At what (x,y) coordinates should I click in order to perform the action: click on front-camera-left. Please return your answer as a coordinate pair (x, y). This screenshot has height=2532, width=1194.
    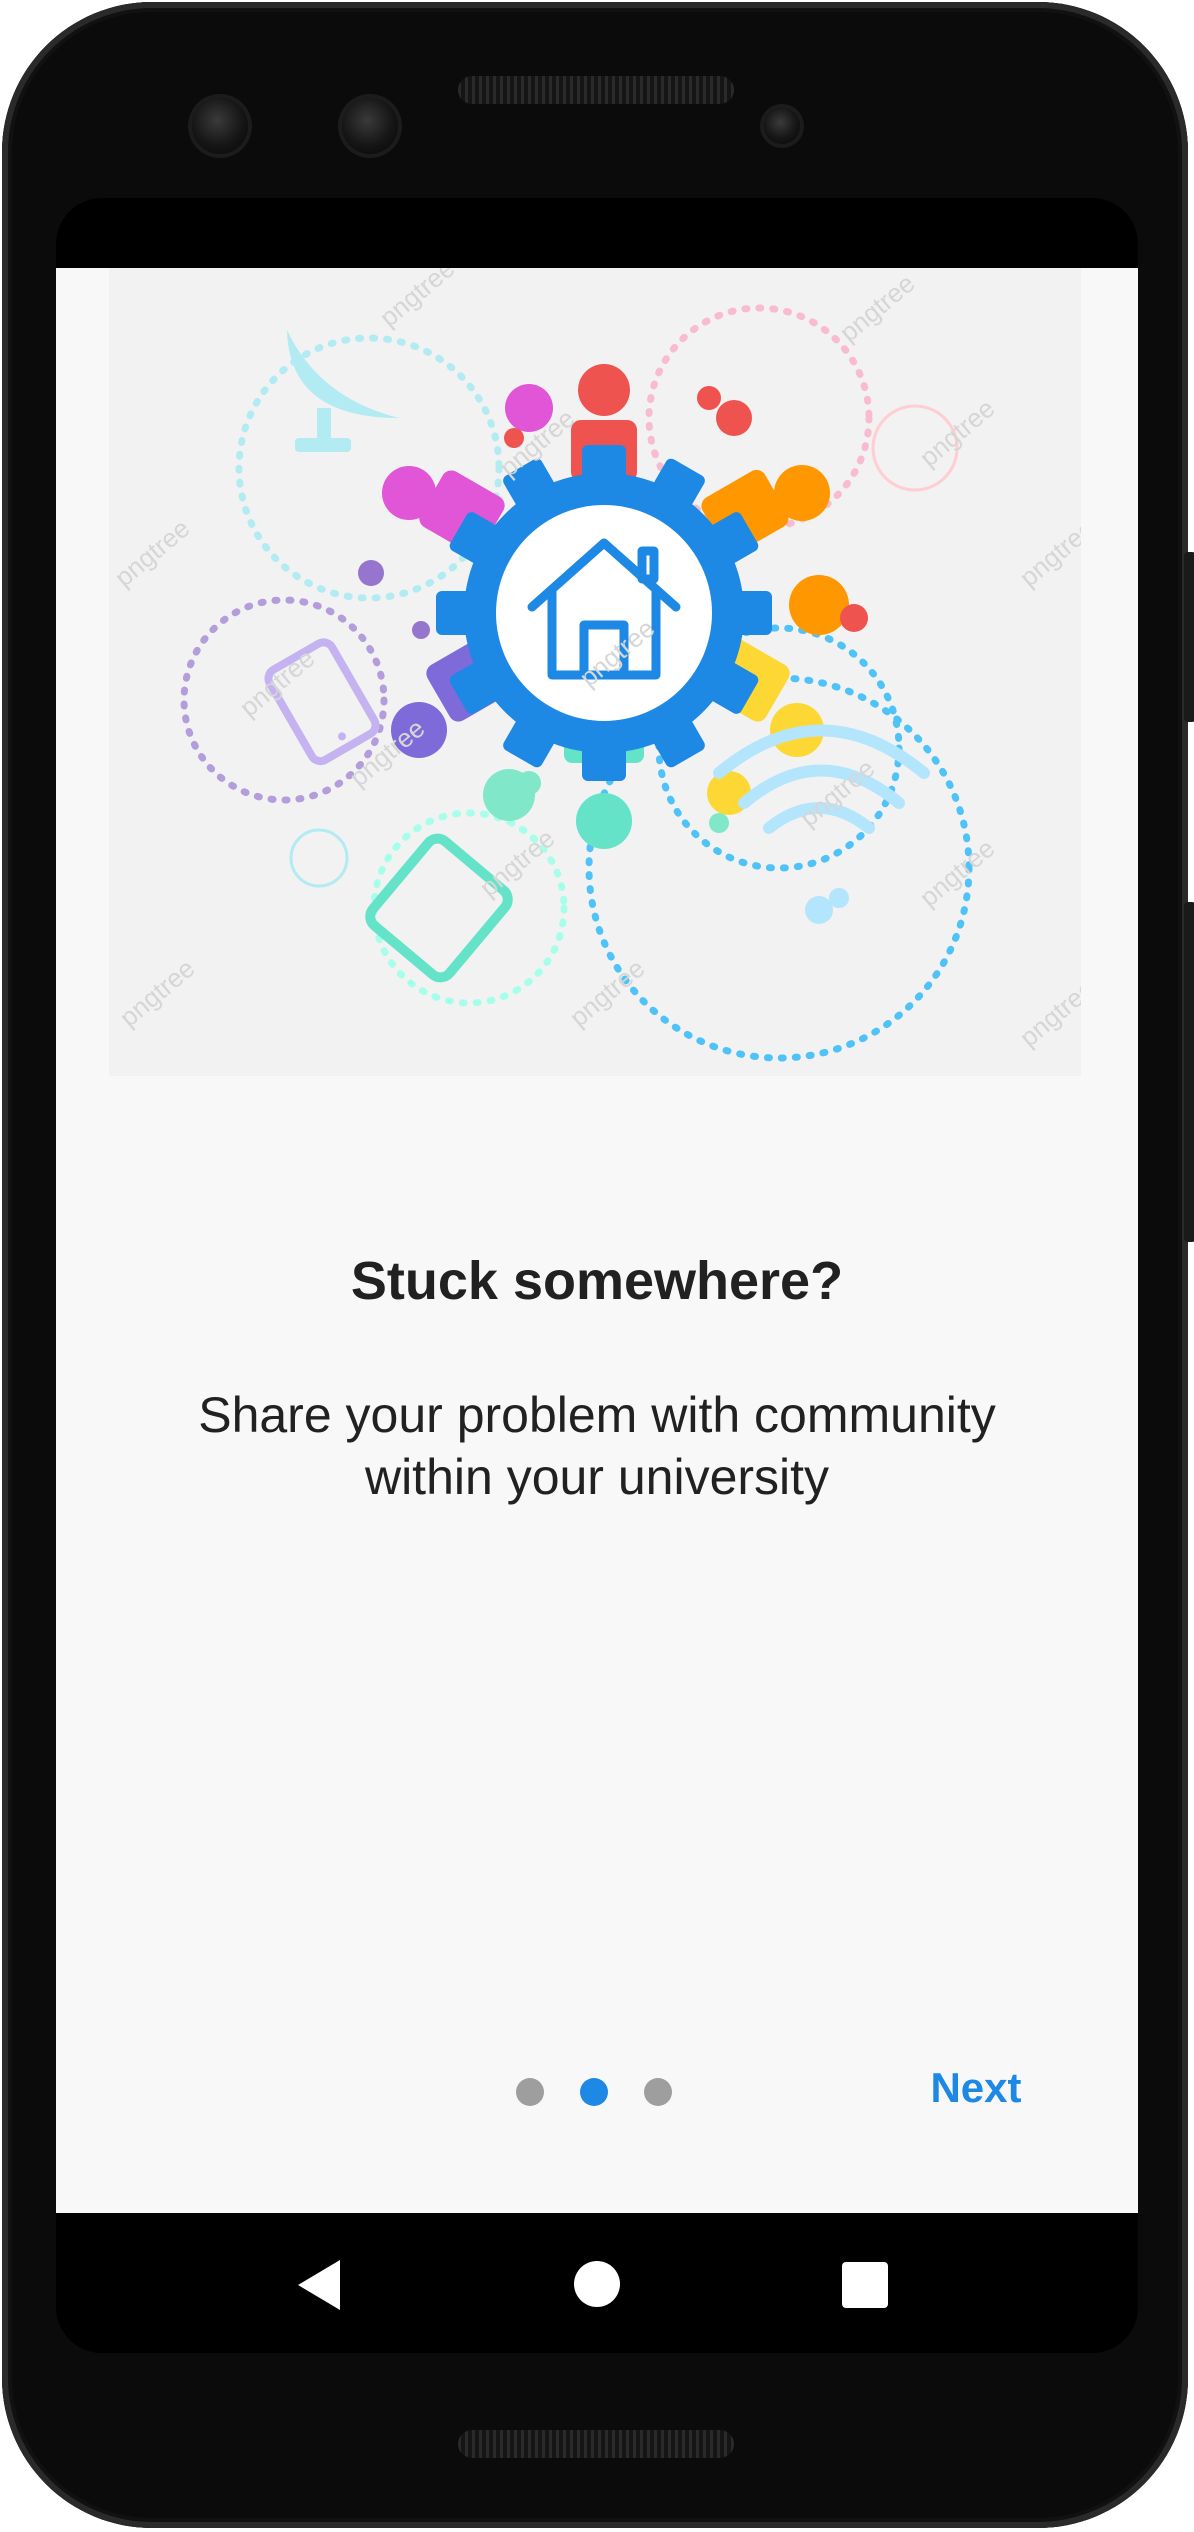
    Looking at the image, I should click on (220, 126).